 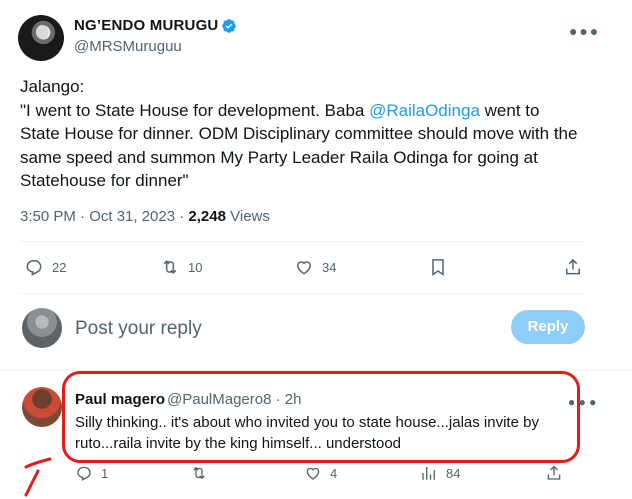 I want to click on reply-composer: Post your reply Reply, so click(x=302, y=327).